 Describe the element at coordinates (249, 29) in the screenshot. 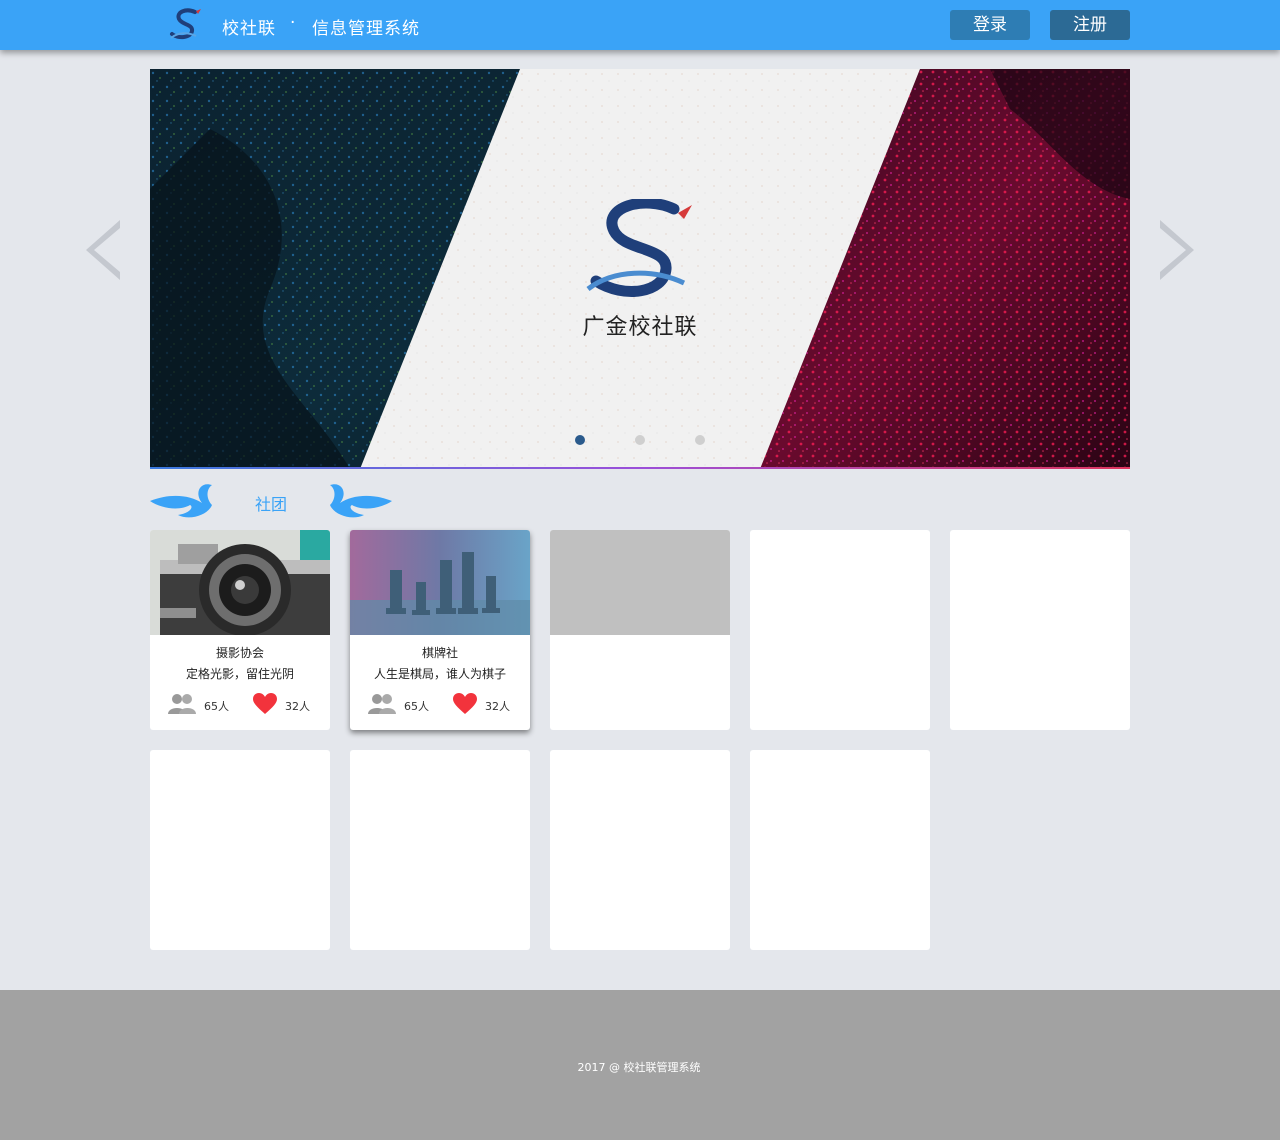

I see `brand-name: 校社联` at that location.